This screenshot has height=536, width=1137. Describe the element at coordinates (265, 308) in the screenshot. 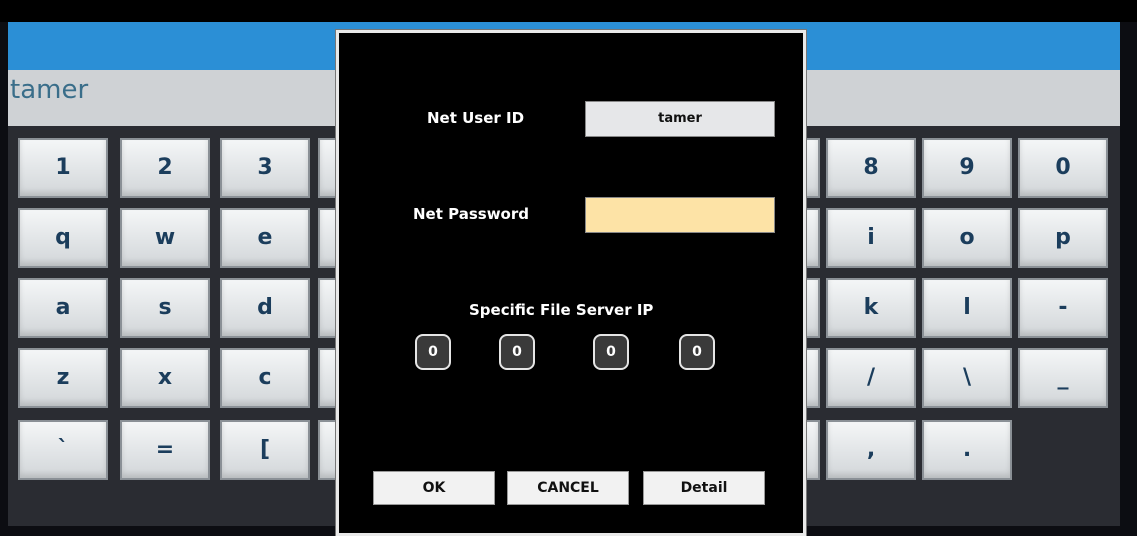

I see `key-d: d` at that location.